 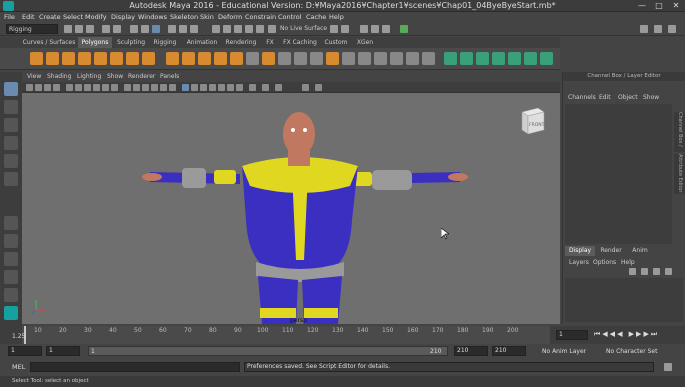 I want to click on snap-grid-icon, so click(x=172, y=29).